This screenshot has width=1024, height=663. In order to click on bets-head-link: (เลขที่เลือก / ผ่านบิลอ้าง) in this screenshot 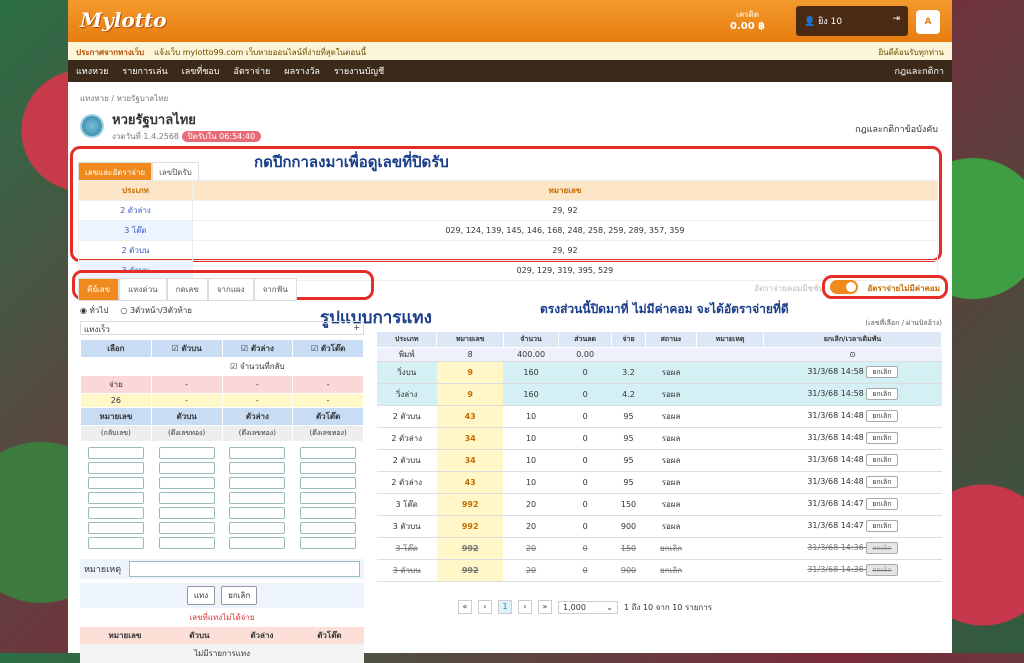, I will do `click(659, 323)`.